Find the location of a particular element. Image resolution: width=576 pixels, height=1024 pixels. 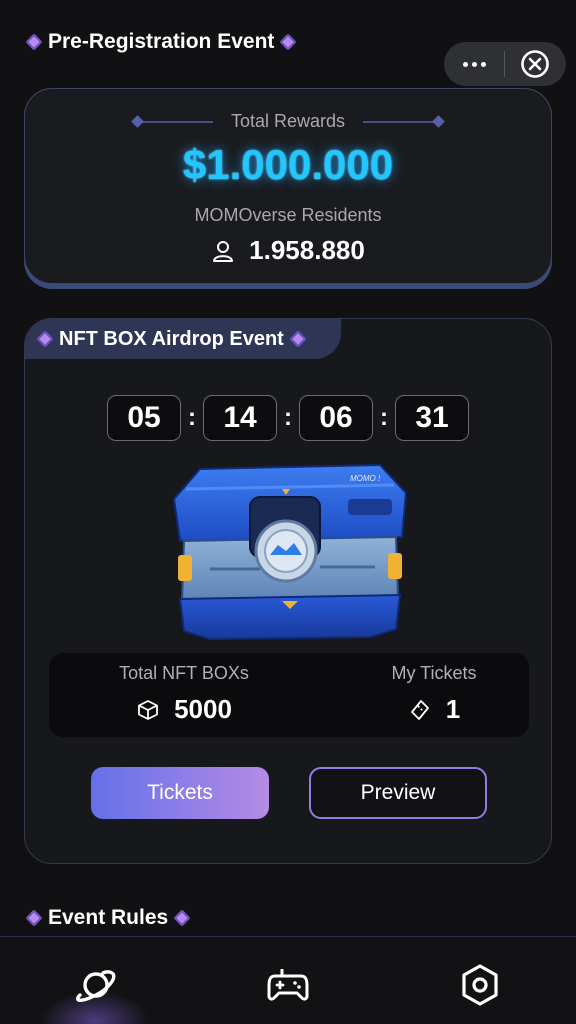

my-tickets-stat: My Tickets 1 is located at coordinates (434, 694).